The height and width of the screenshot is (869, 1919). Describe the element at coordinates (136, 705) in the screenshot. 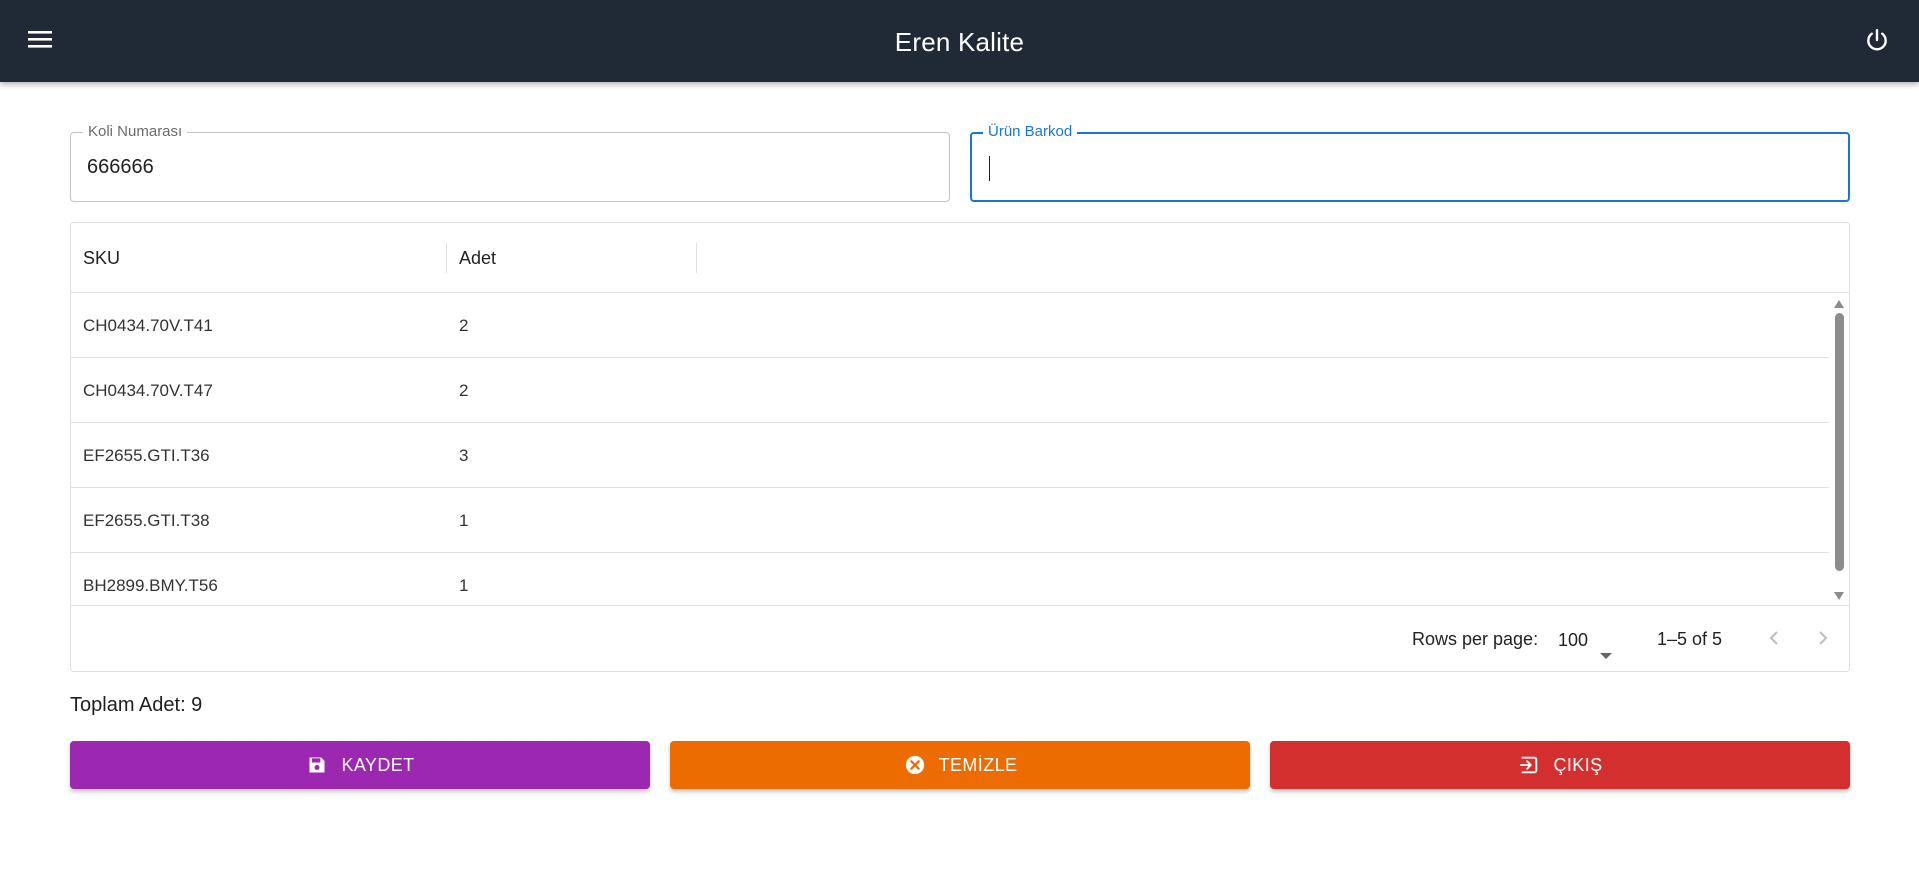

I see `total-count: Toplam Adet: 9` at that location.